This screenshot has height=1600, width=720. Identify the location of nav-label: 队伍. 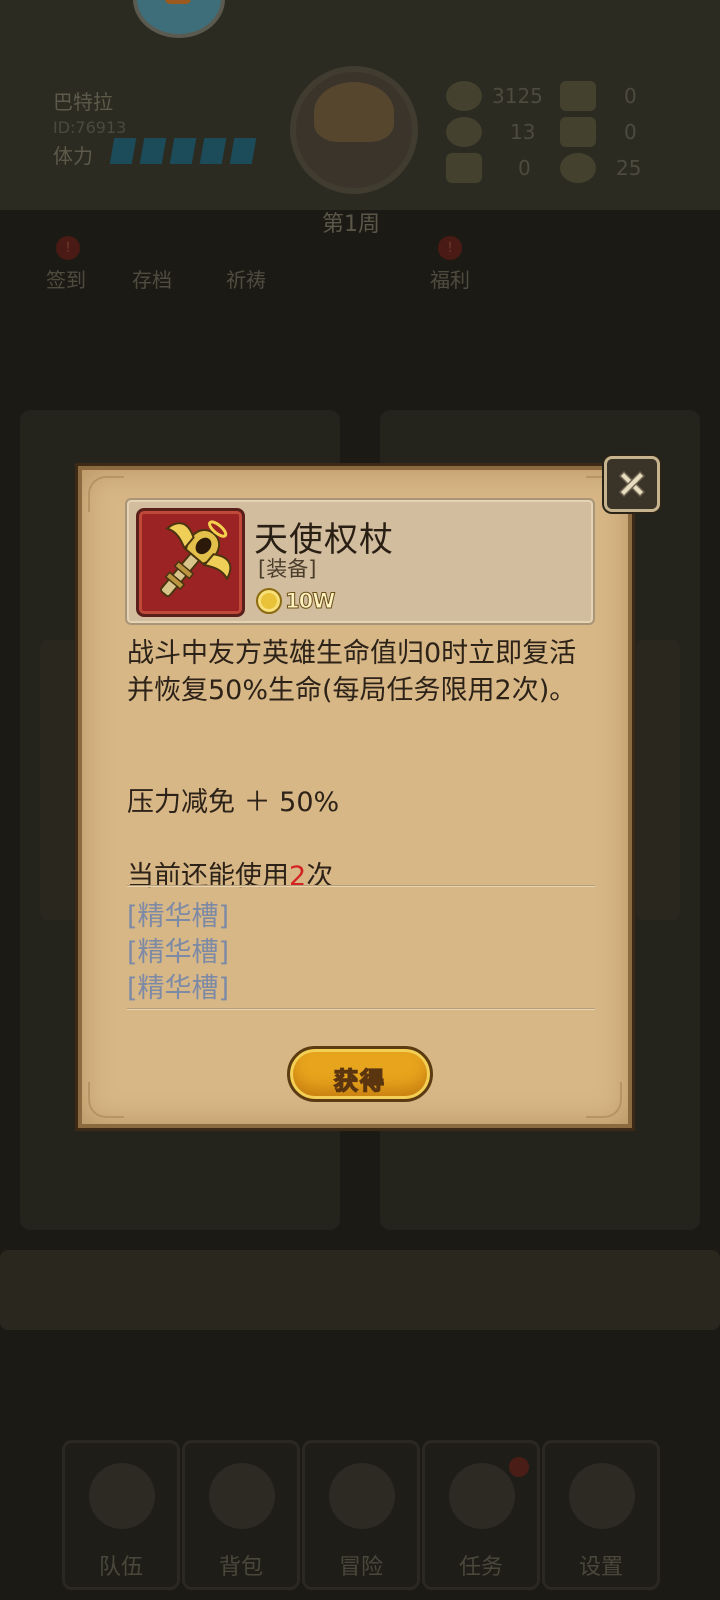
(120, 1567).